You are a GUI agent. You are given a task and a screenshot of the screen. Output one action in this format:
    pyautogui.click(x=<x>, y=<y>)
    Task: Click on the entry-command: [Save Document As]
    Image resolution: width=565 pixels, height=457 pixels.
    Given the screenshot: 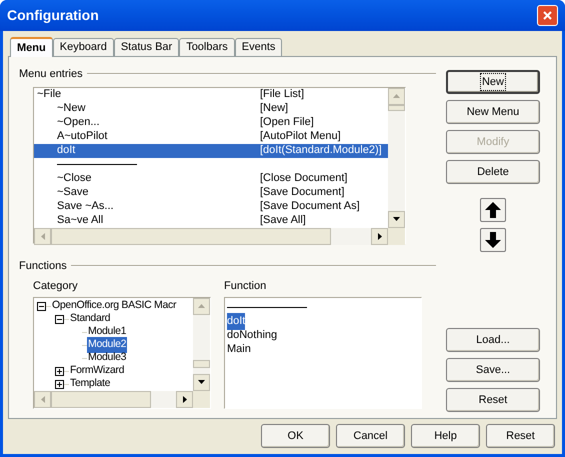 What is the action you would take?
    pyautogui.click(x=310, y=206)
    